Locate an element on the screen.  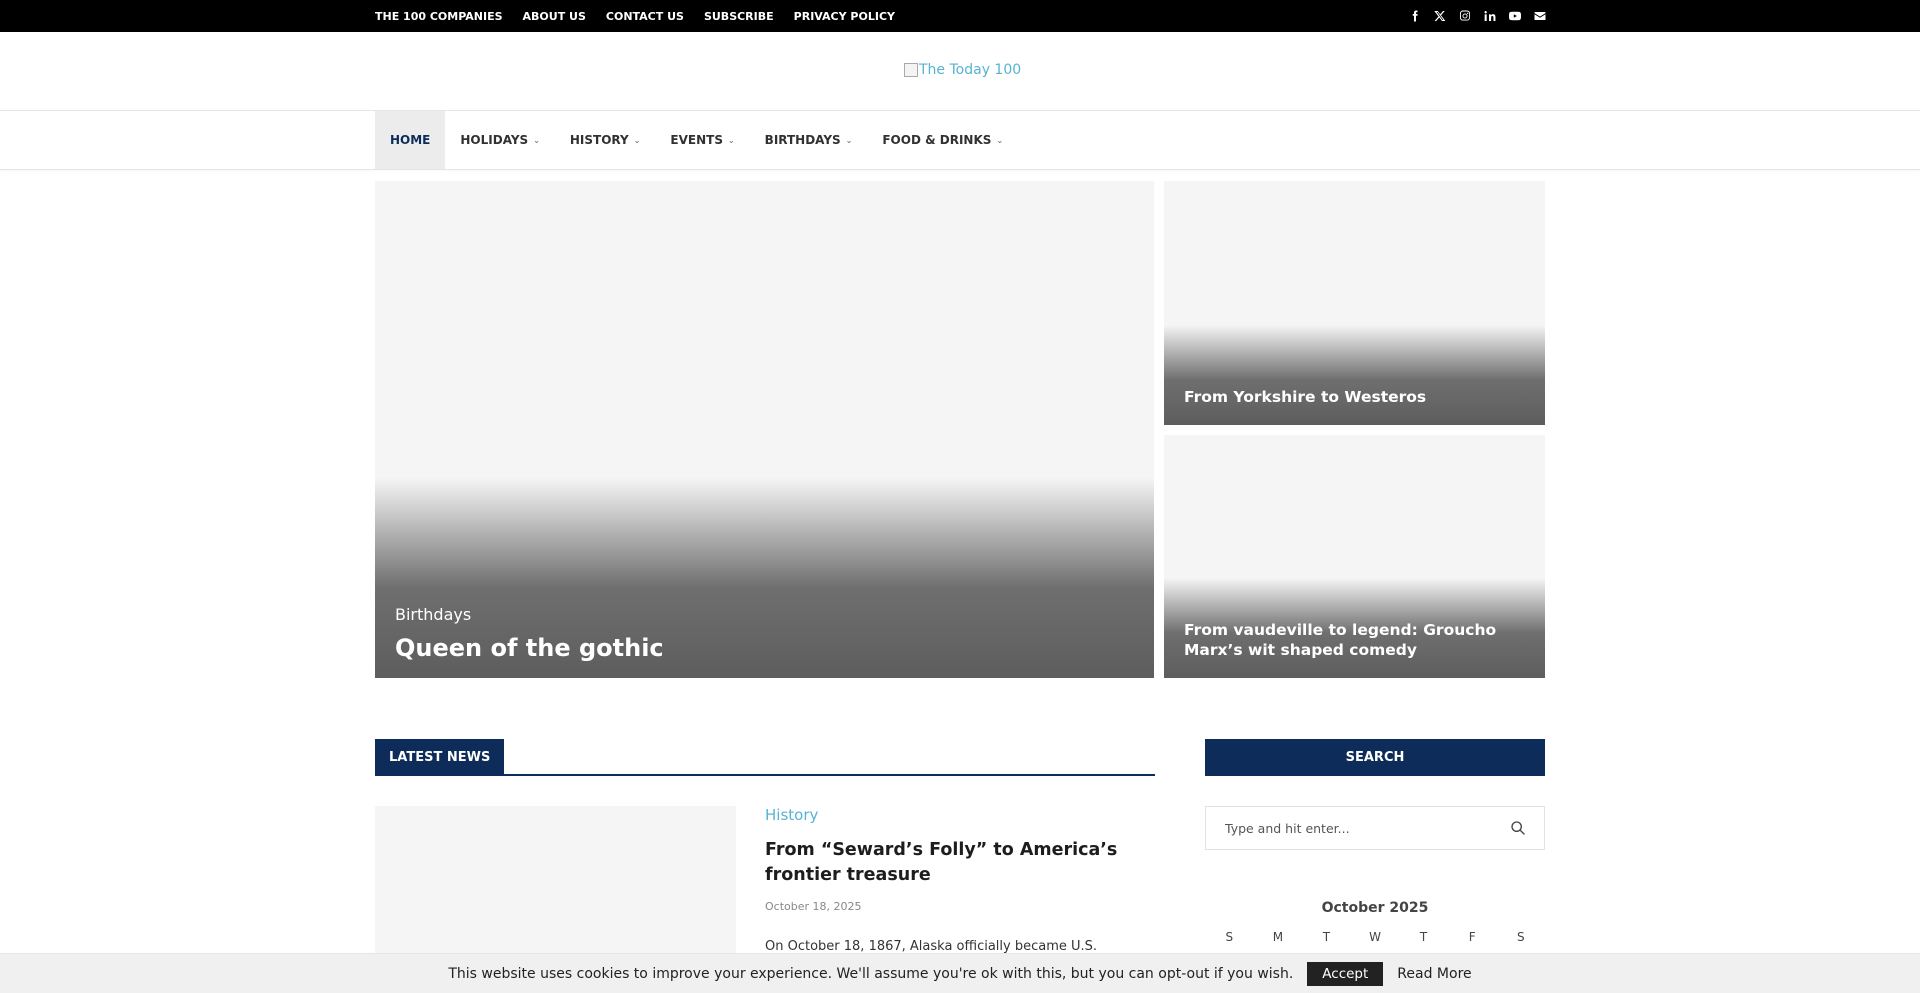
nav-label: FOOD & DRINKS is located at coordinates (937, 140).